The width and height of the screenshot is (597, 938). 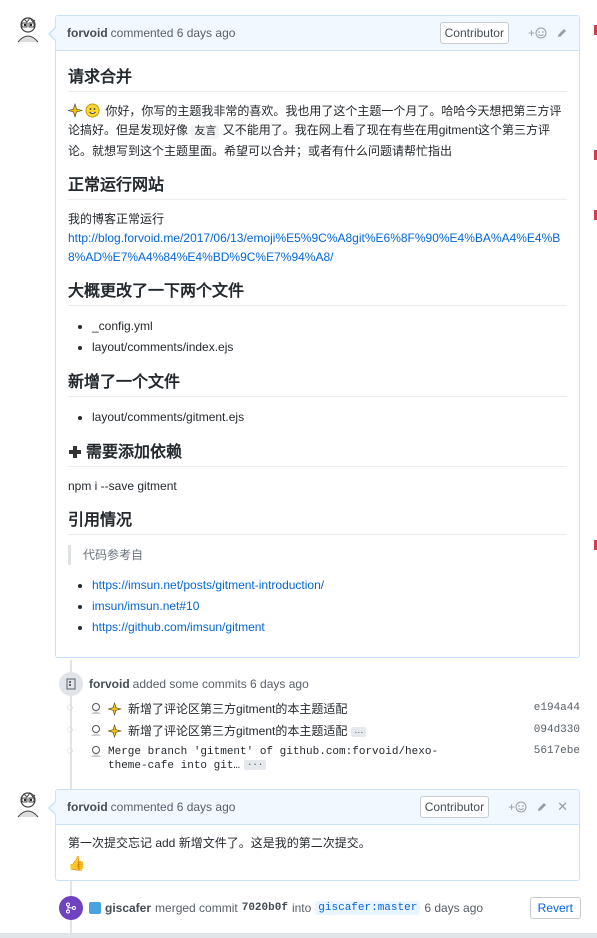 What do you see at coordinates (317, 185) in the screenshot?
I see `heading-running-site: 正常运行网站` at bounding box center [317, 185].